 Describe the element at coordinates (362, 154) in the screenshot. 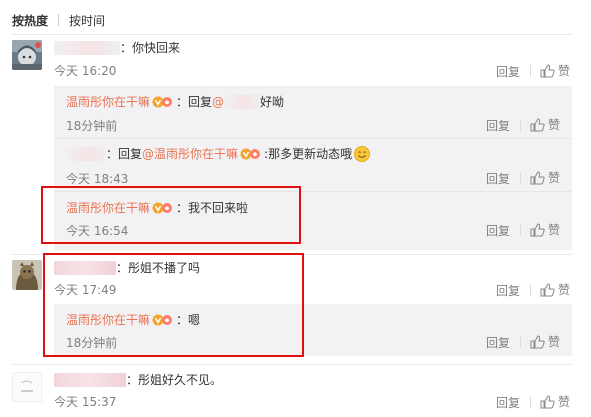

I see `smile-emoji-icon` at that location.